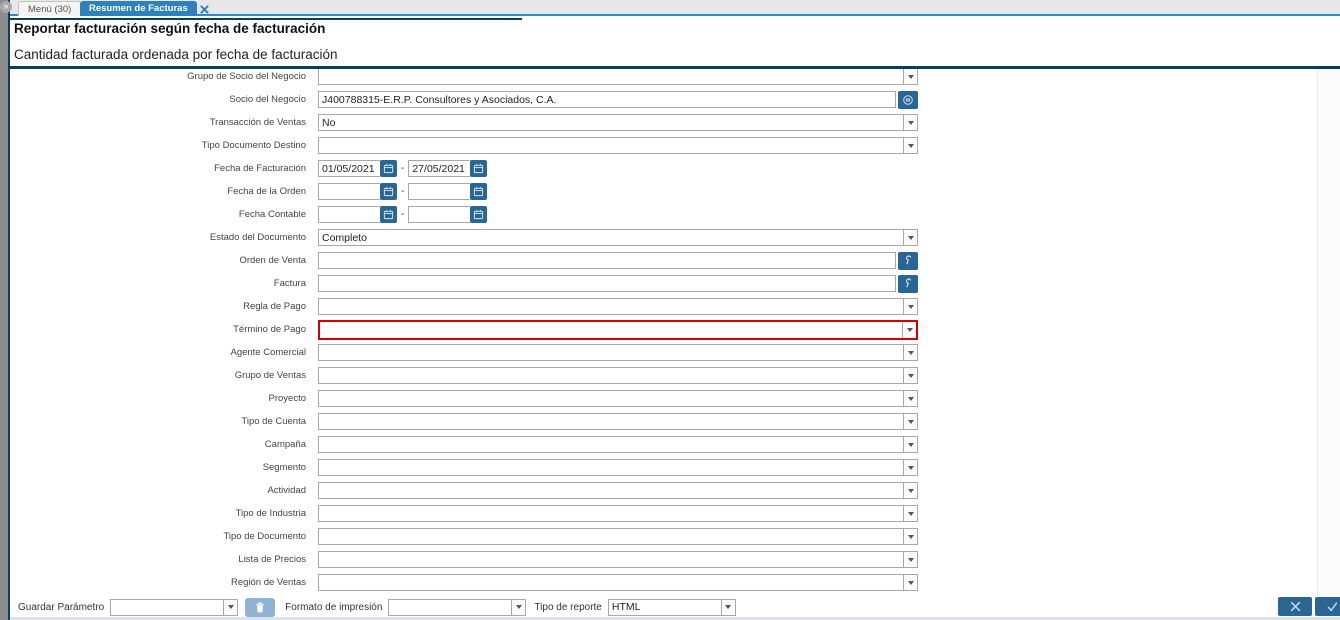  What do you see at coordinates (618, 582) in the screenshot?
I see `region-ventas-select` at bounding box center [618, 582].